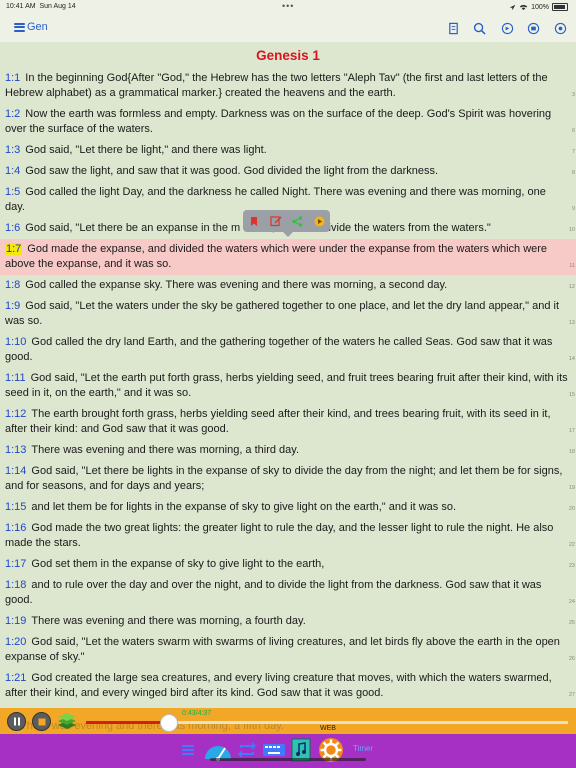 This screenshot has width=576, height=768. Describe the element at coordinates (560, 7) in the screenshot. I see `battery-icon` at that location.